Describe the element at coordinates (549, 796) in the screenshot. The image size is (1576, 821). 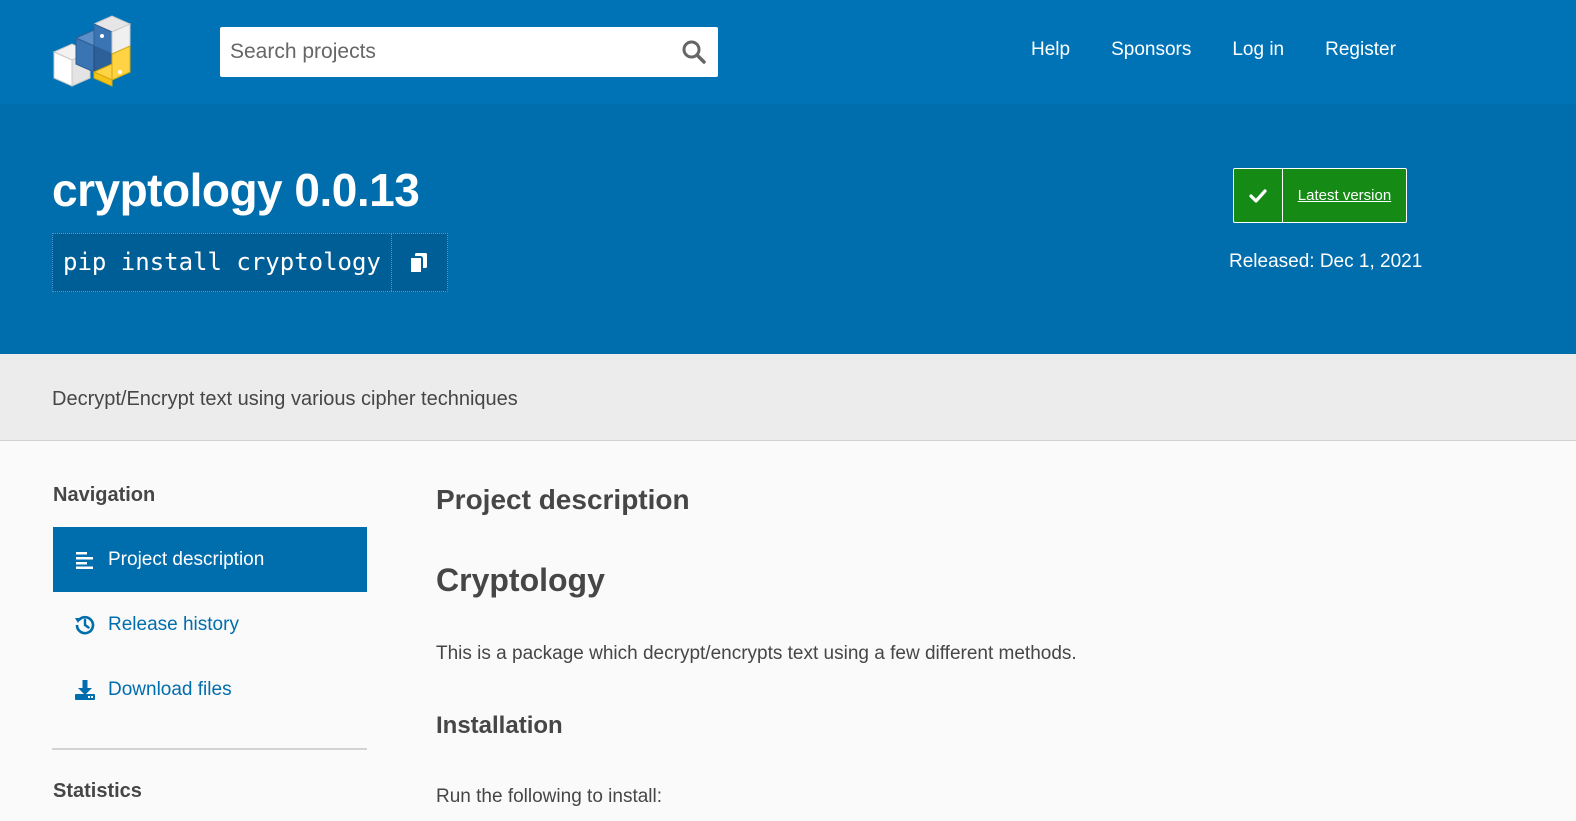
I see `install-instructions: Run the following to install:` at that location.